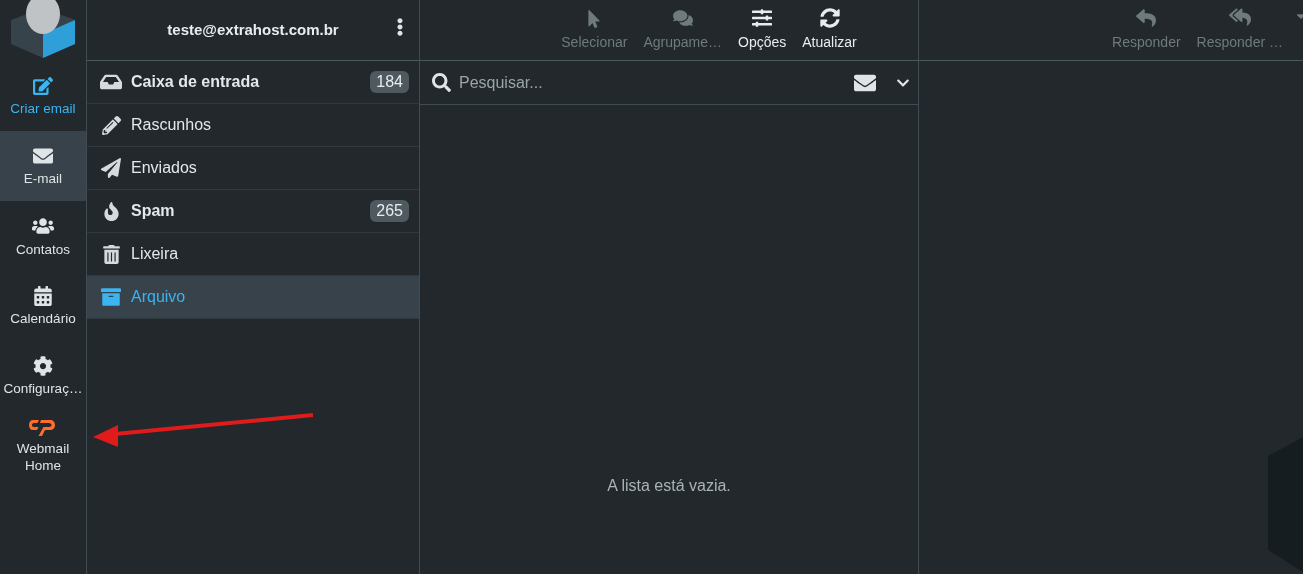 The width and height of the screenshot is (1303, 574). I want to click on compose-icon, so click(43, 85).